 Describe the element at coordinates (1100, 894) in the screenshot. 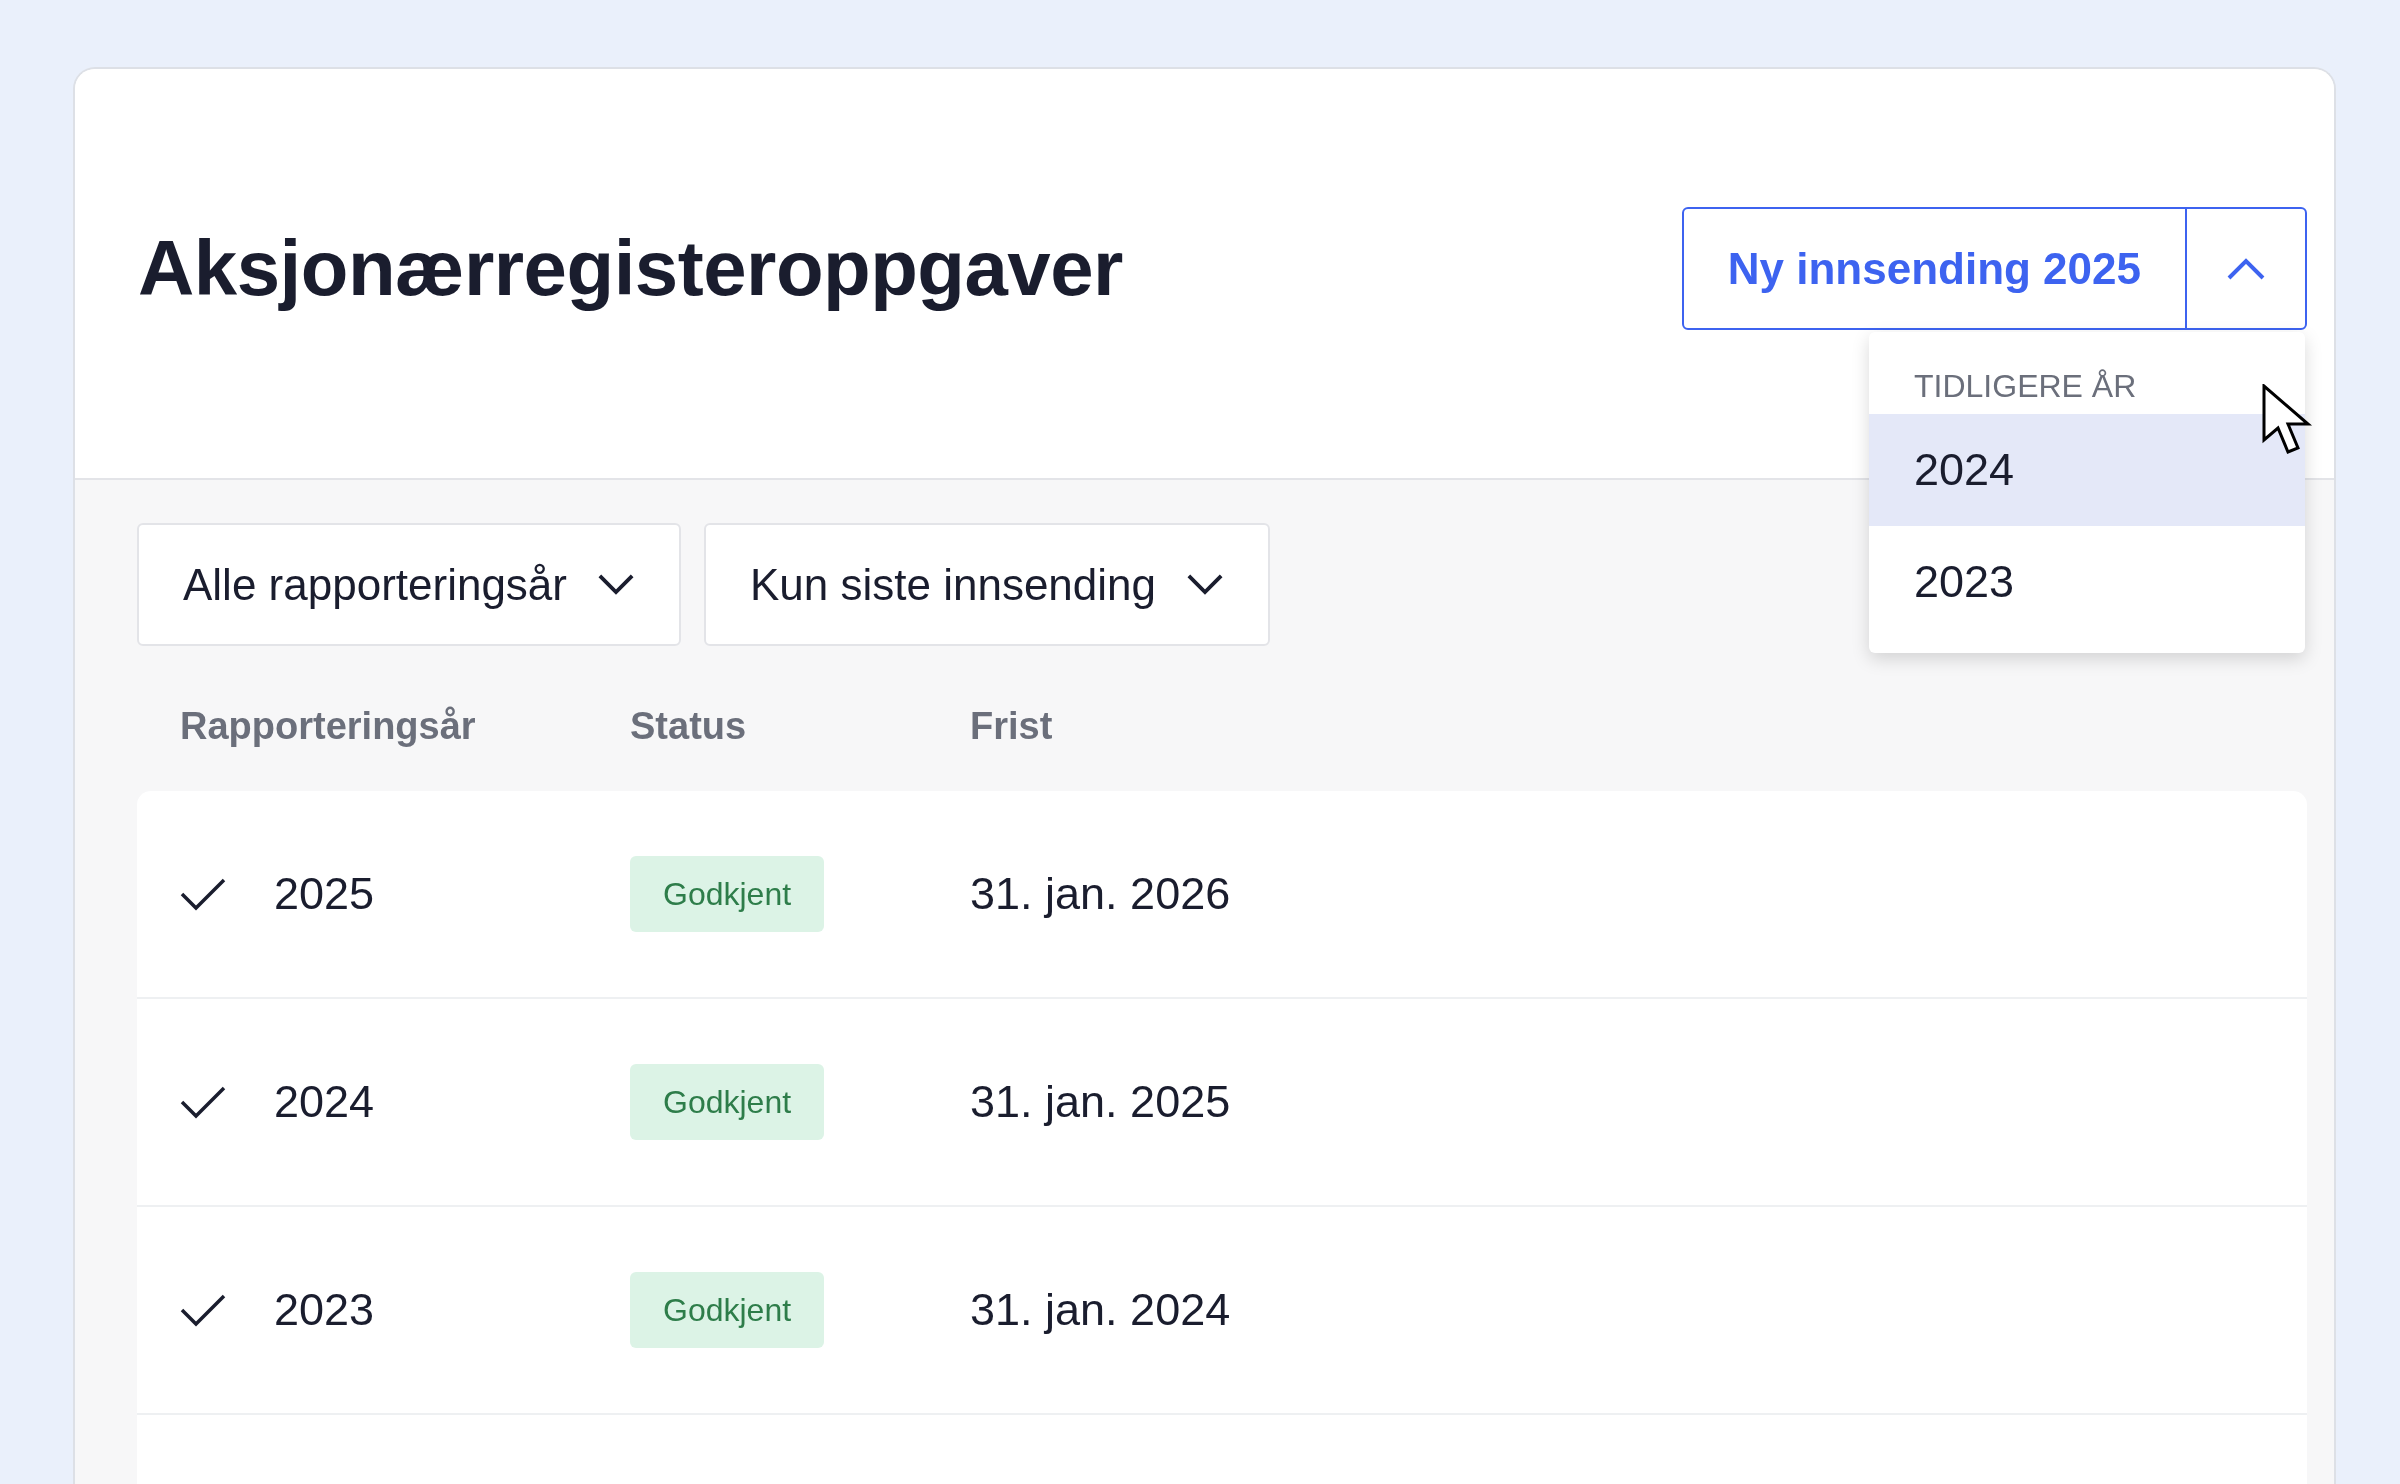

I see `deadline-cell: 31. jan. 2026` at that location.